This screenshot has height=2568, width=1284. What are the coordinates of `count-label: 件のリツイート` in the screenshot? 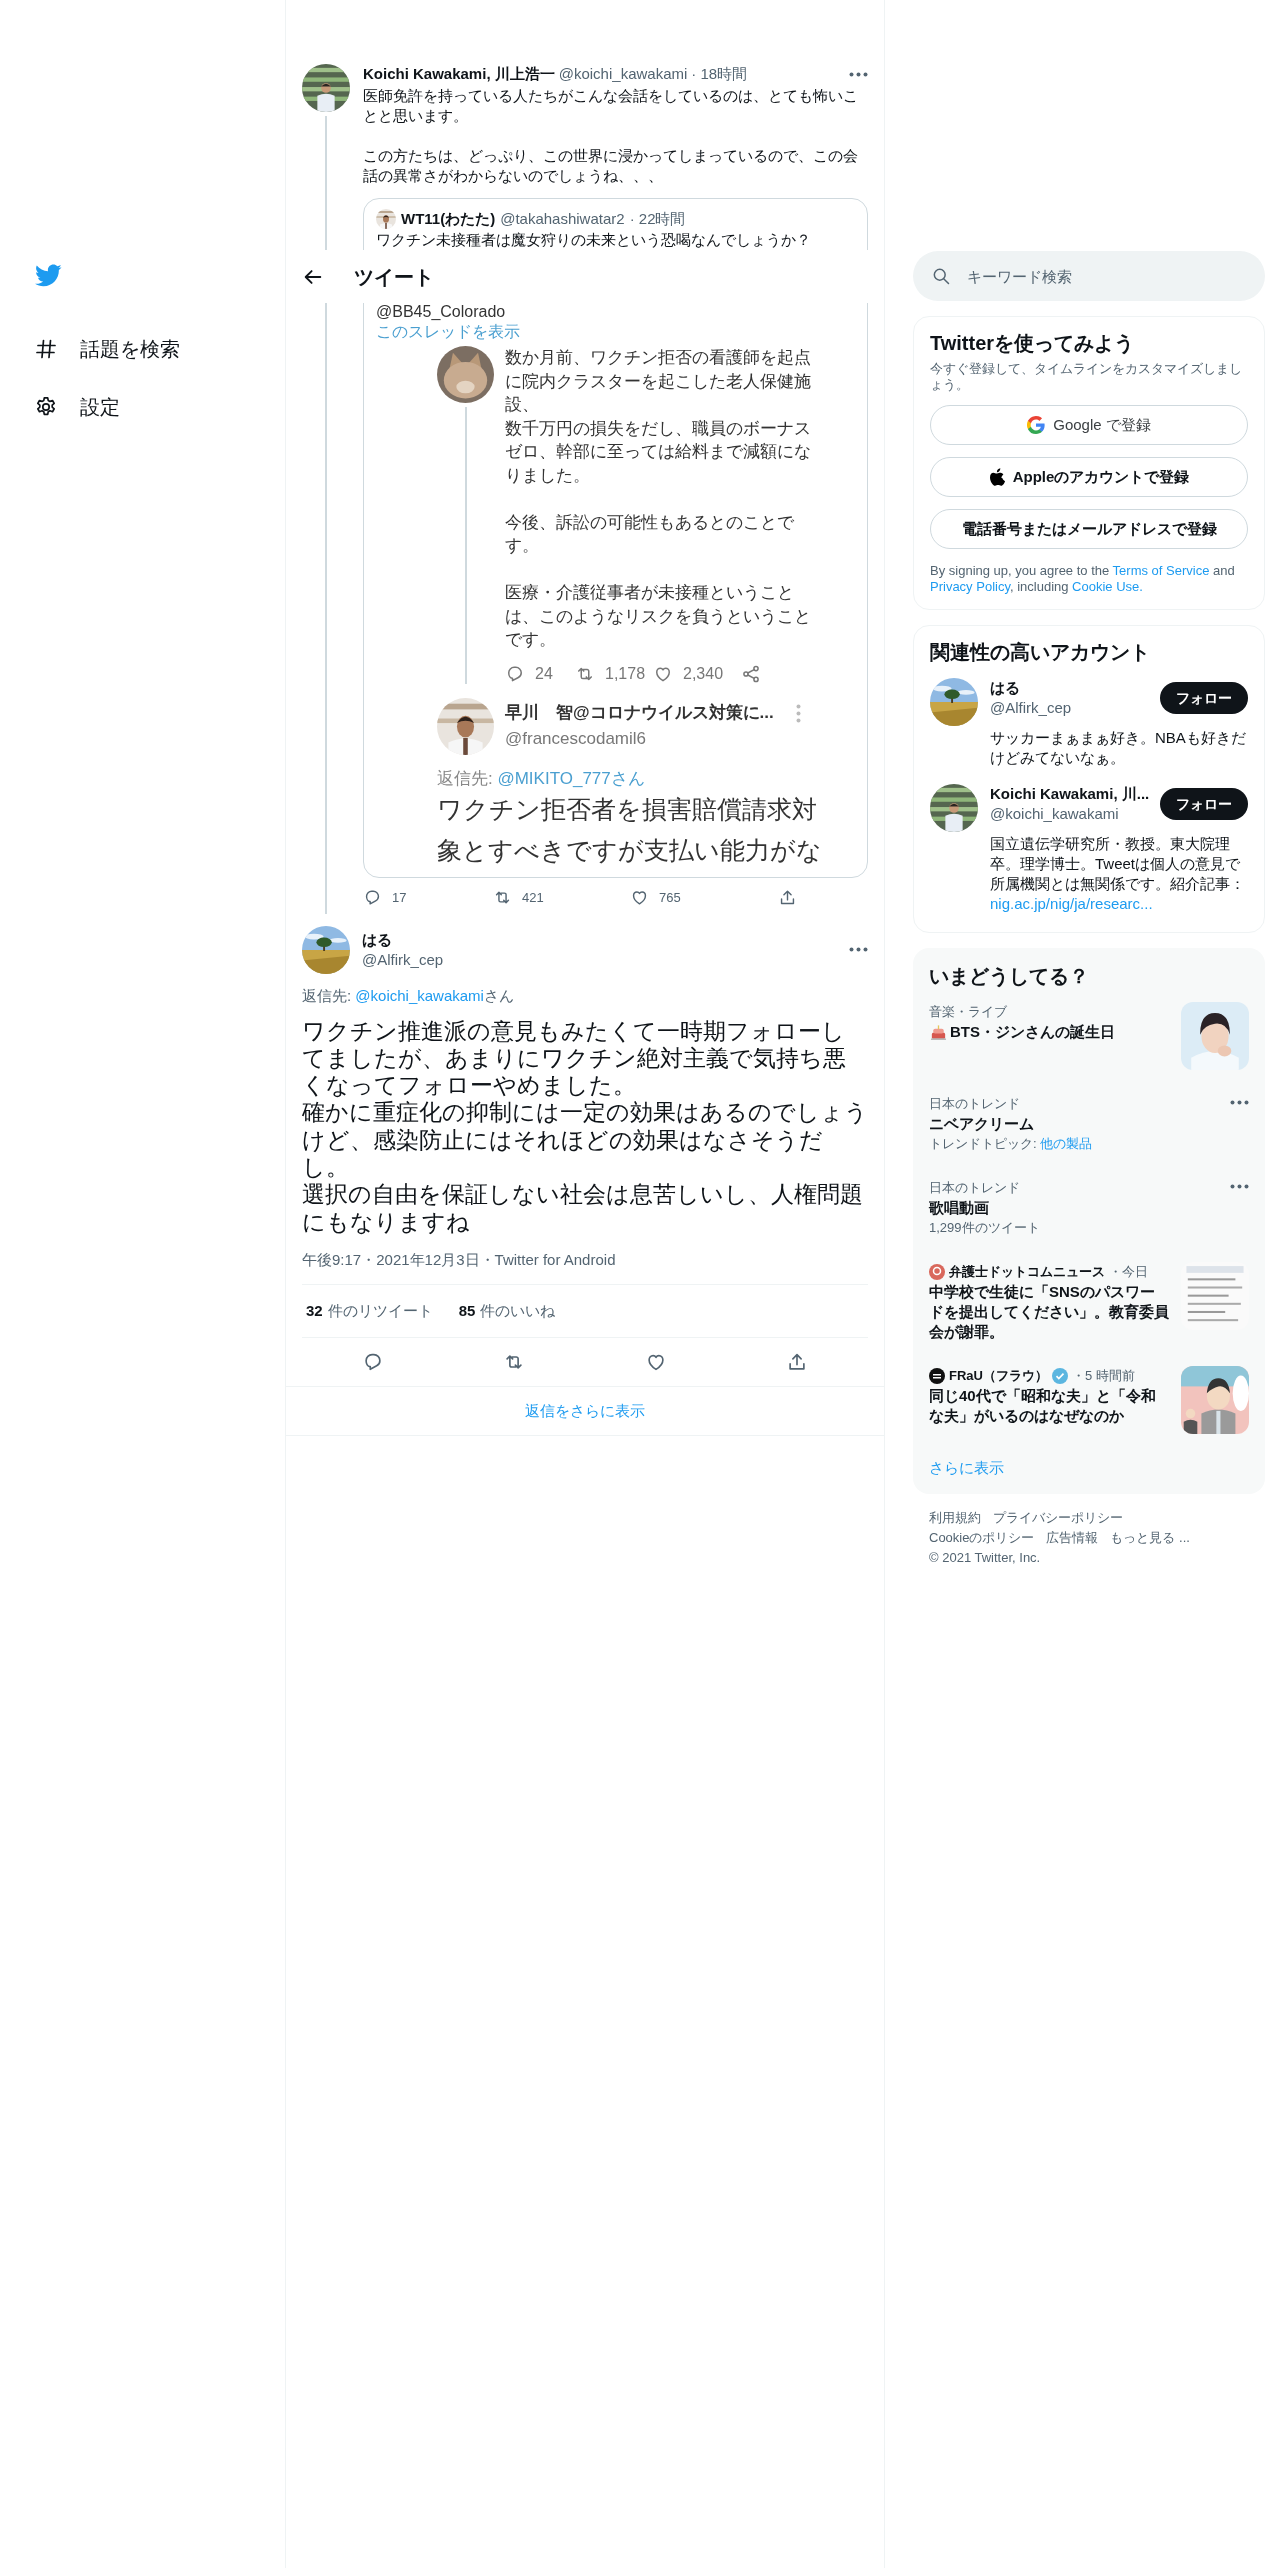 It's located at (380, 1310).